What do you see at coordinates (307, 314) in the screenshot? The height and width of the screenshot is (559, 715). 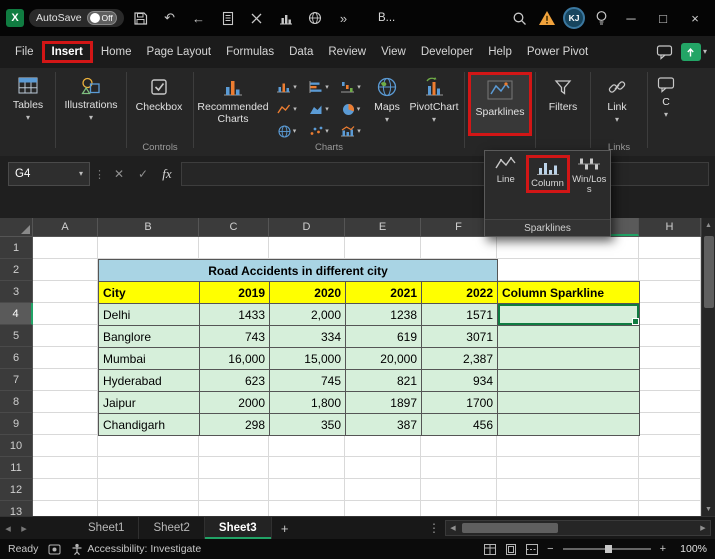 I see `table-cell: 2,000` at bounding box center [307, 314].